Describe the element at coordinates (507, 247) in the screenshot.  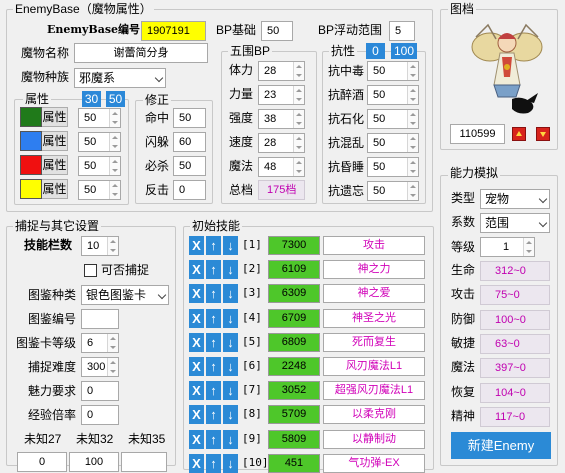
I see `sim-level-field: 1` at that location.